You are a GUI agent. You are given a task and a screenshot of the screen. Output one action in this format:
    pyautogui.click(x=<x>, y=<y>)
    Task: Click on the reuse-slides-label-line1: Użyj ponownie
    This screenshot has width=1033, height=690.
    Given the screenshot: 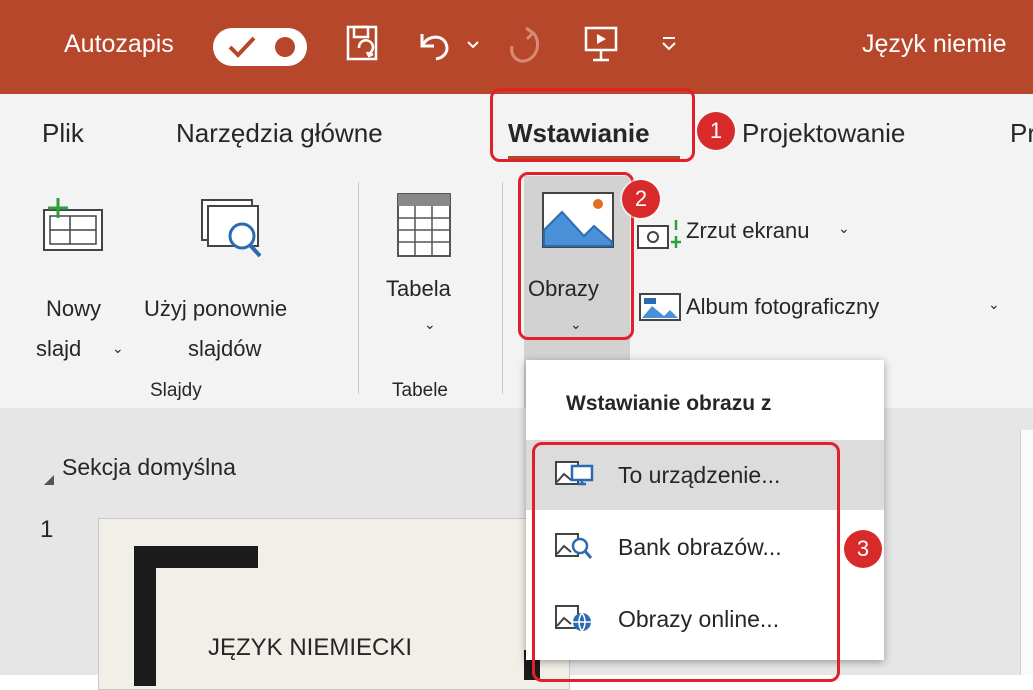 What is the action you would take?
    pyautogui.click(x=216, y=308)
    